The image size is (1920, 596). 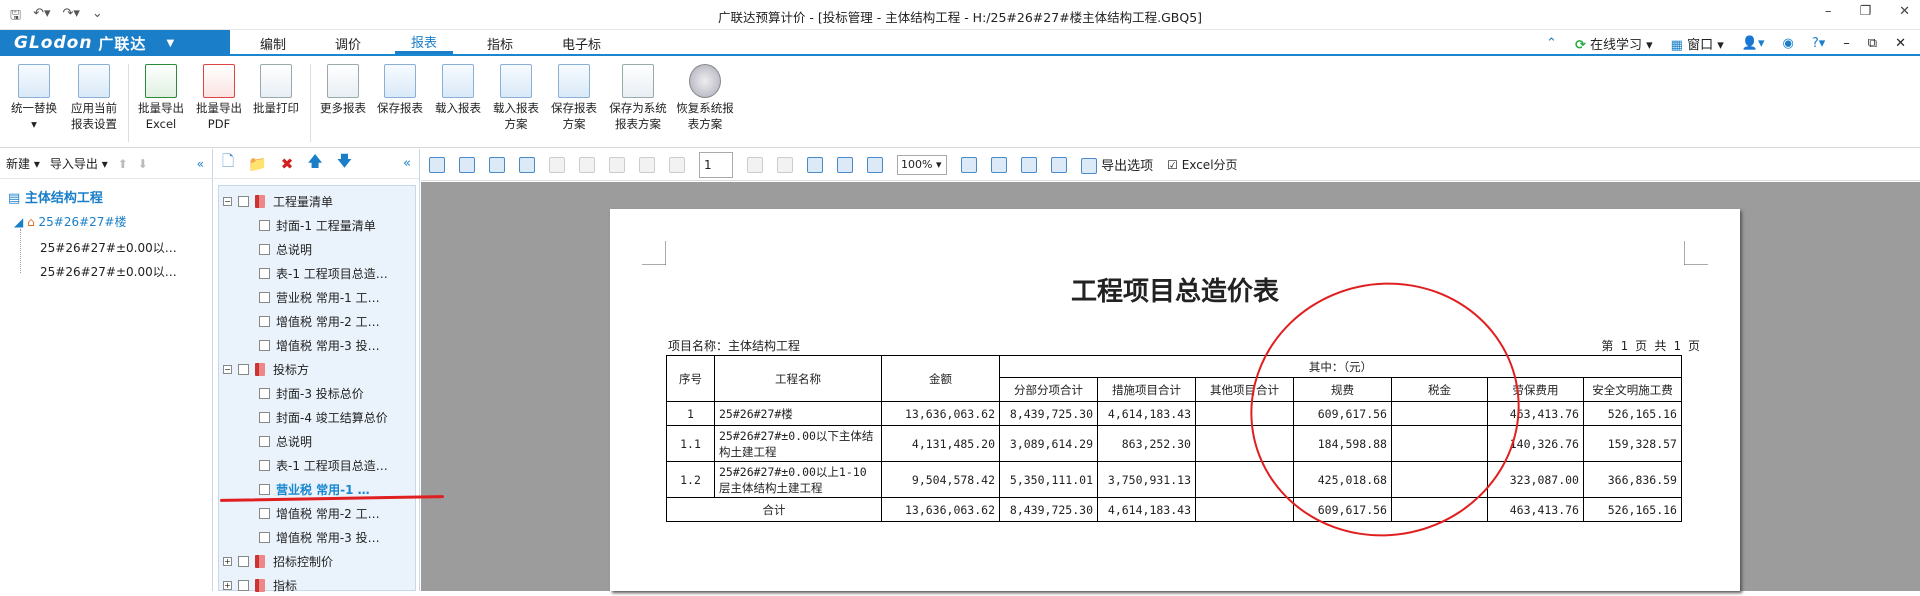 What do you see at coordinates (815, 164) in the screenshot?
I see `zoom-in-icon` at bounding box center [815, 164].